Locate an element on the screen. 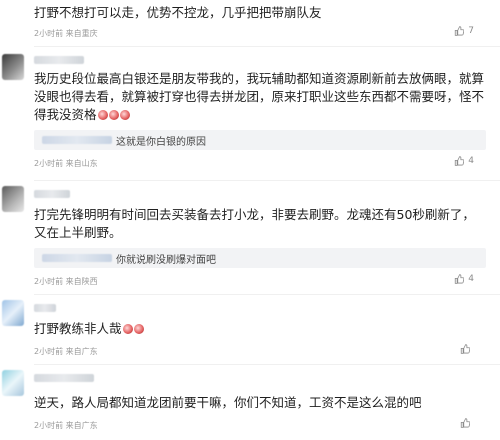 This screenshot has width=500, height=440. comment-meta: 2小时前 来自重庆 is located at coordinates (66, 33).